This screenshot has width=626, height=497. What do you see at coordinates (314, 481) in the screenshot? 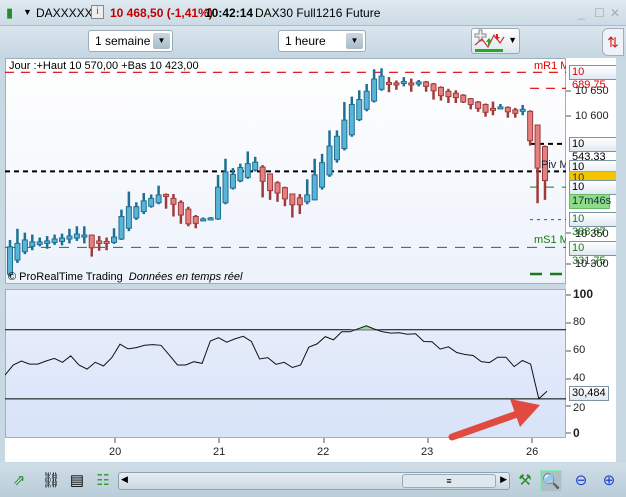
I see `horizontal-scrollbar: ◀ ≡ ▶` at bounding box center [314, 481].